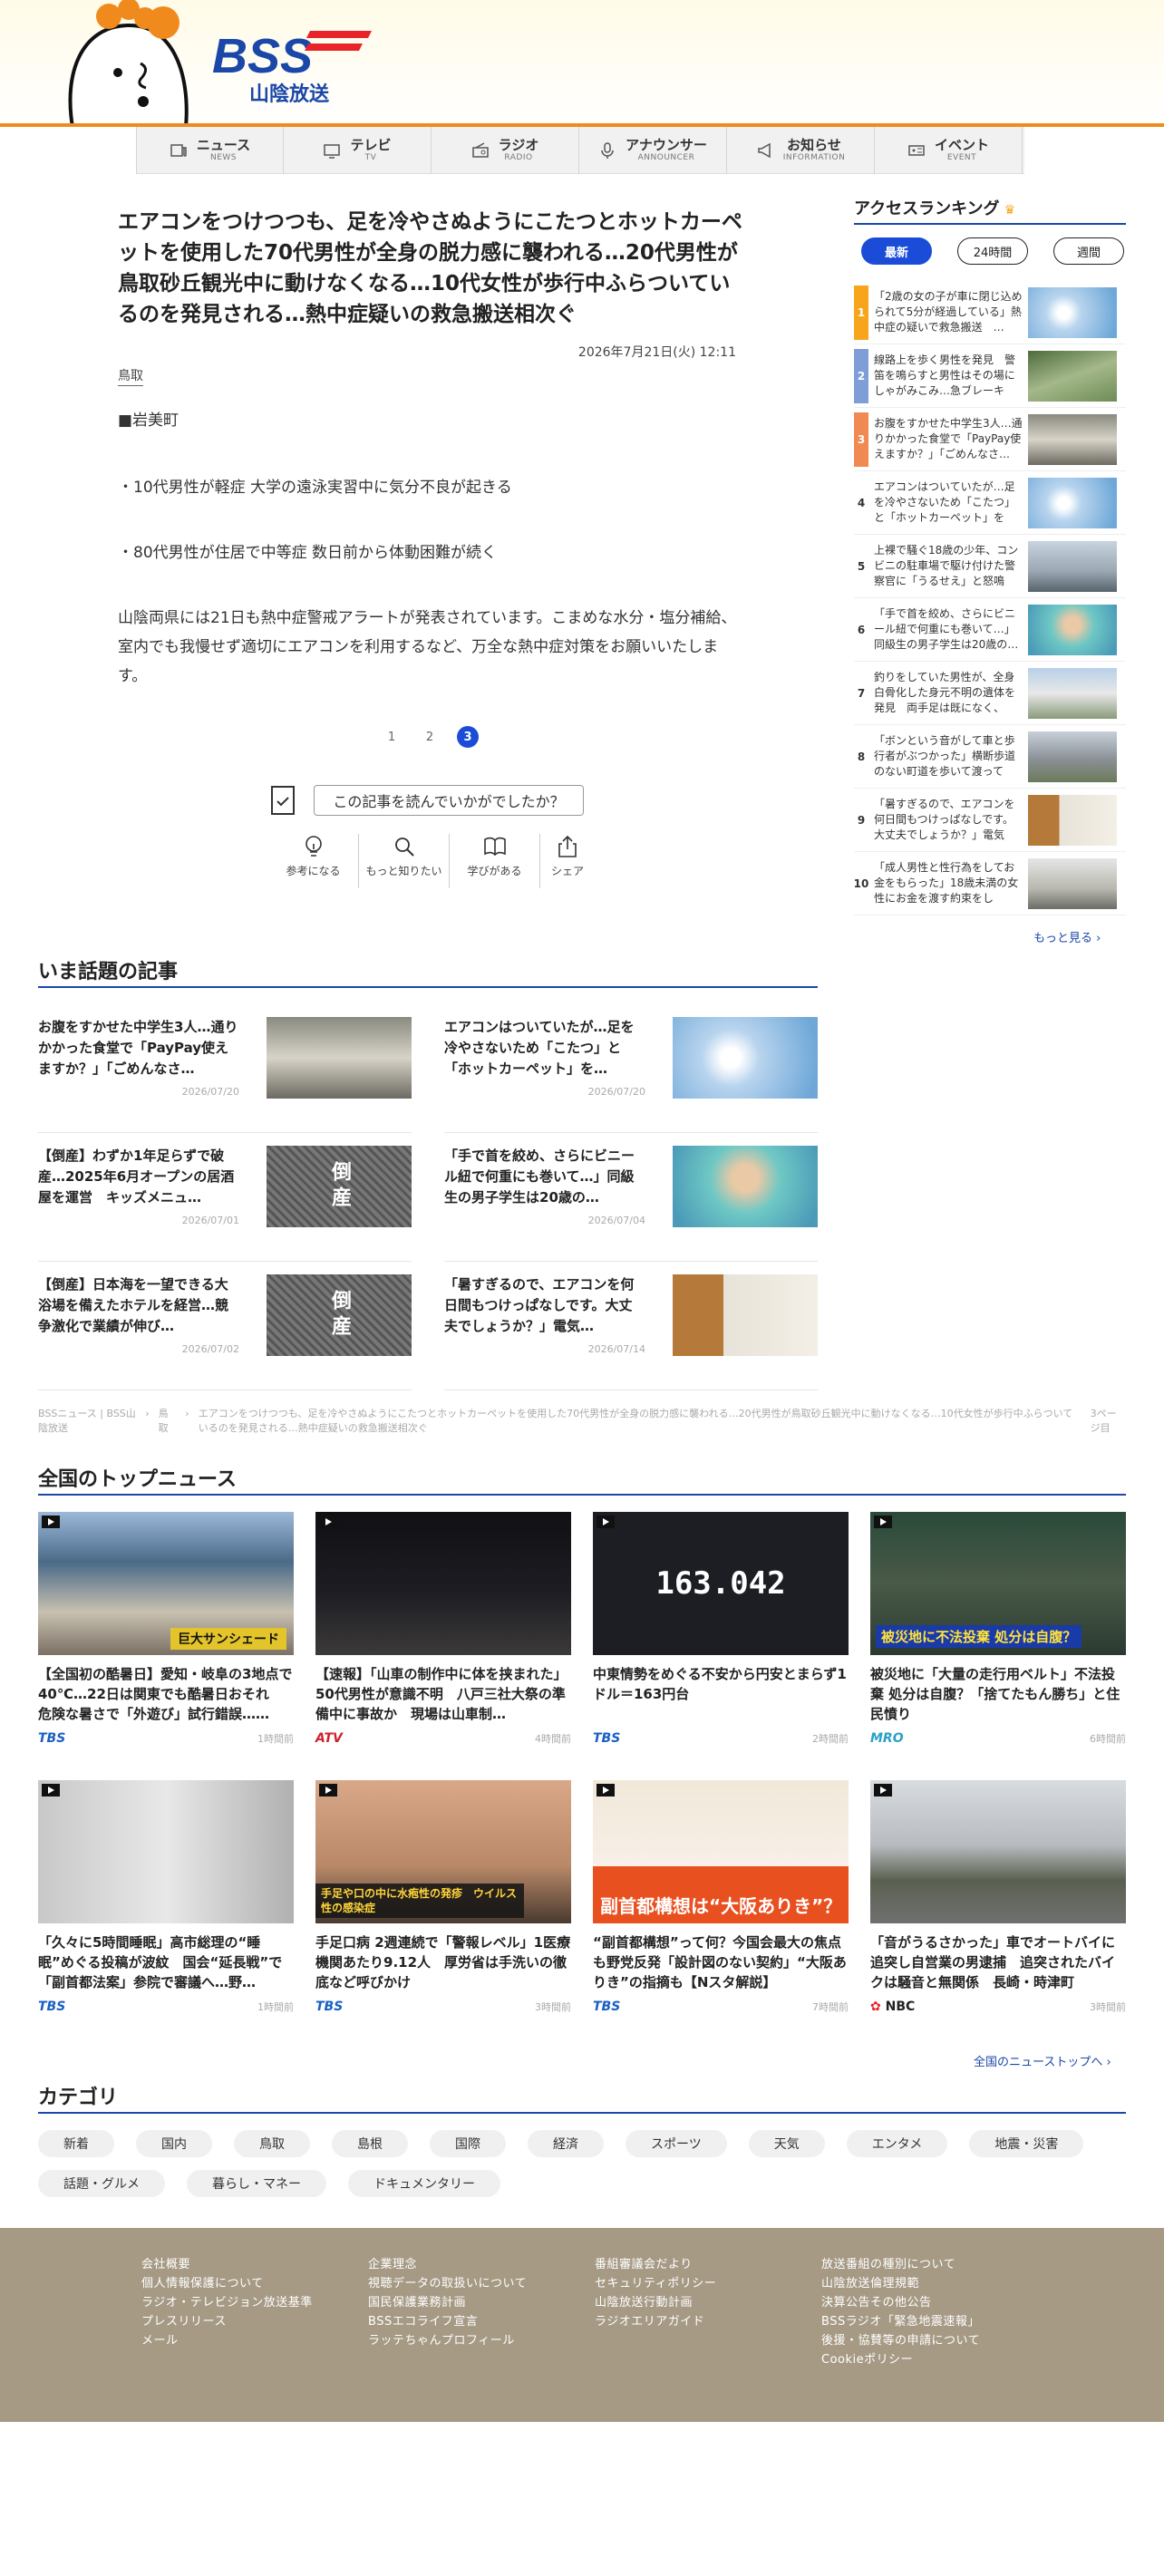  Describe the element at coordinates (900, 2340) in the screenshot. I see `footer-link: 後援・協賛等の申請について` at that location.